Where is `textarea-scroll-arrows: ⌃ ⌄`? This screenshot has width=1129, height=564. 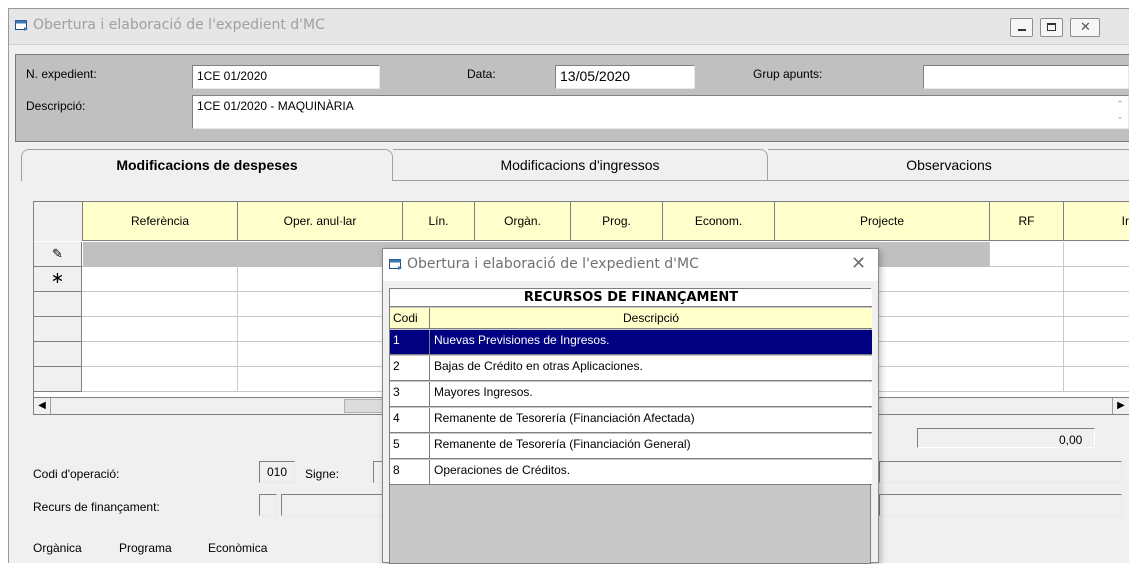 textarea-scroll-arrows: ⌃ ⌄ is located at coordinates (1120, 112).